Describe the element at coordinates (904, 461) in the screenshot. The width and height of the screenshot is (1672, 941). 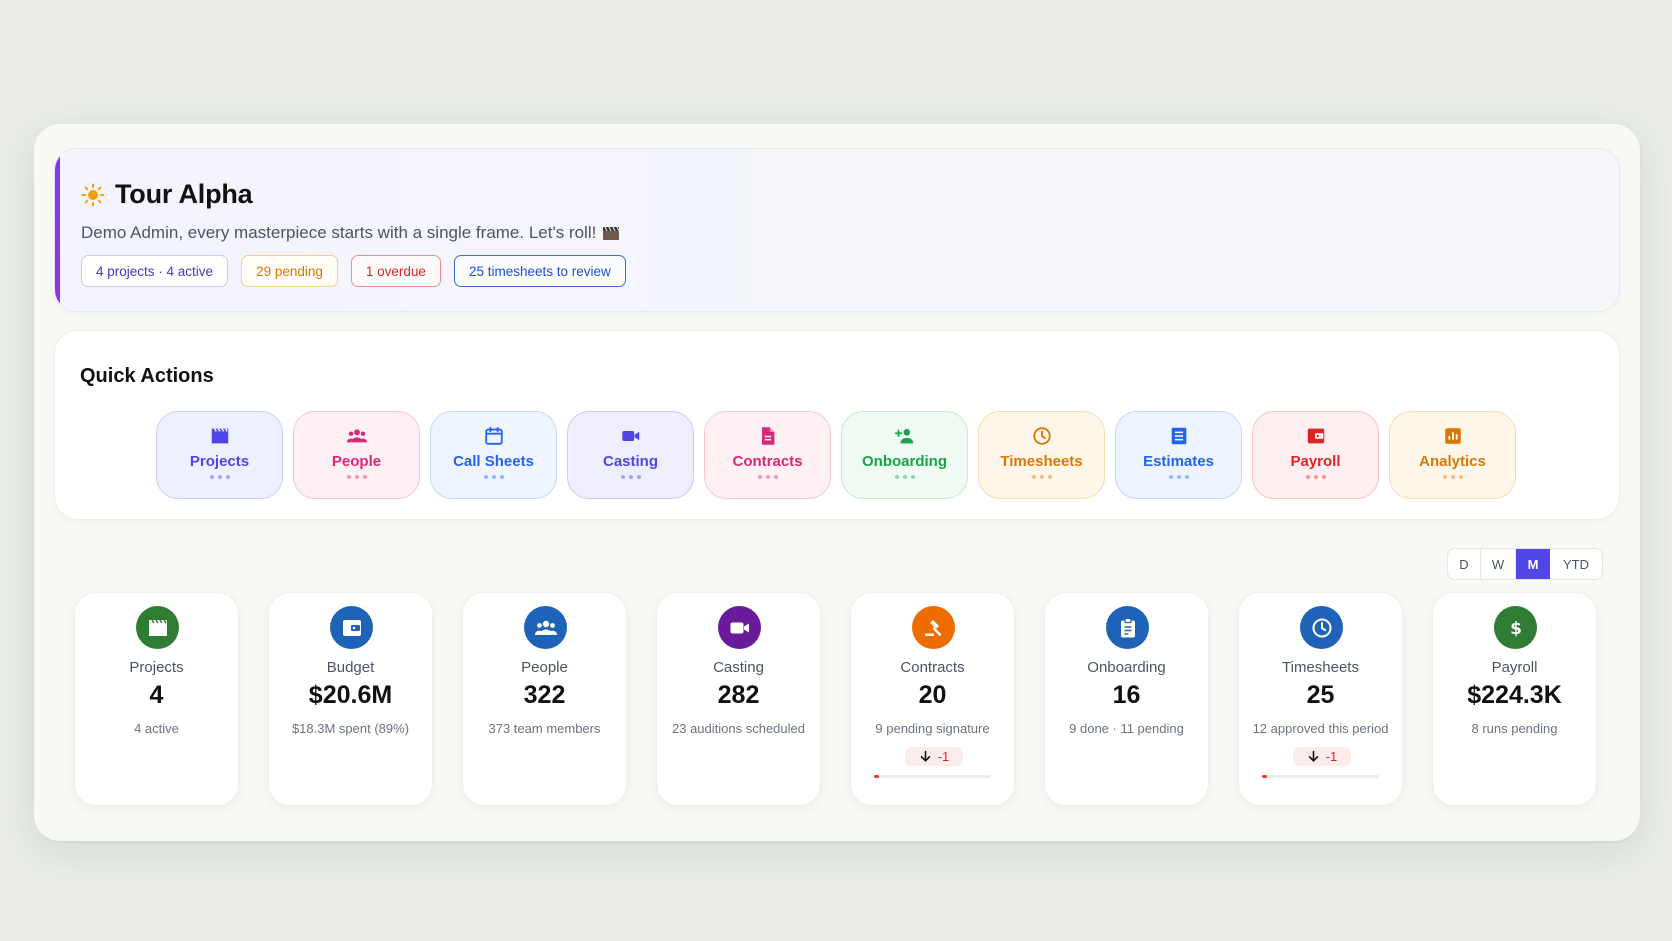
I see `quick-action-label: Onboarding` at that location.